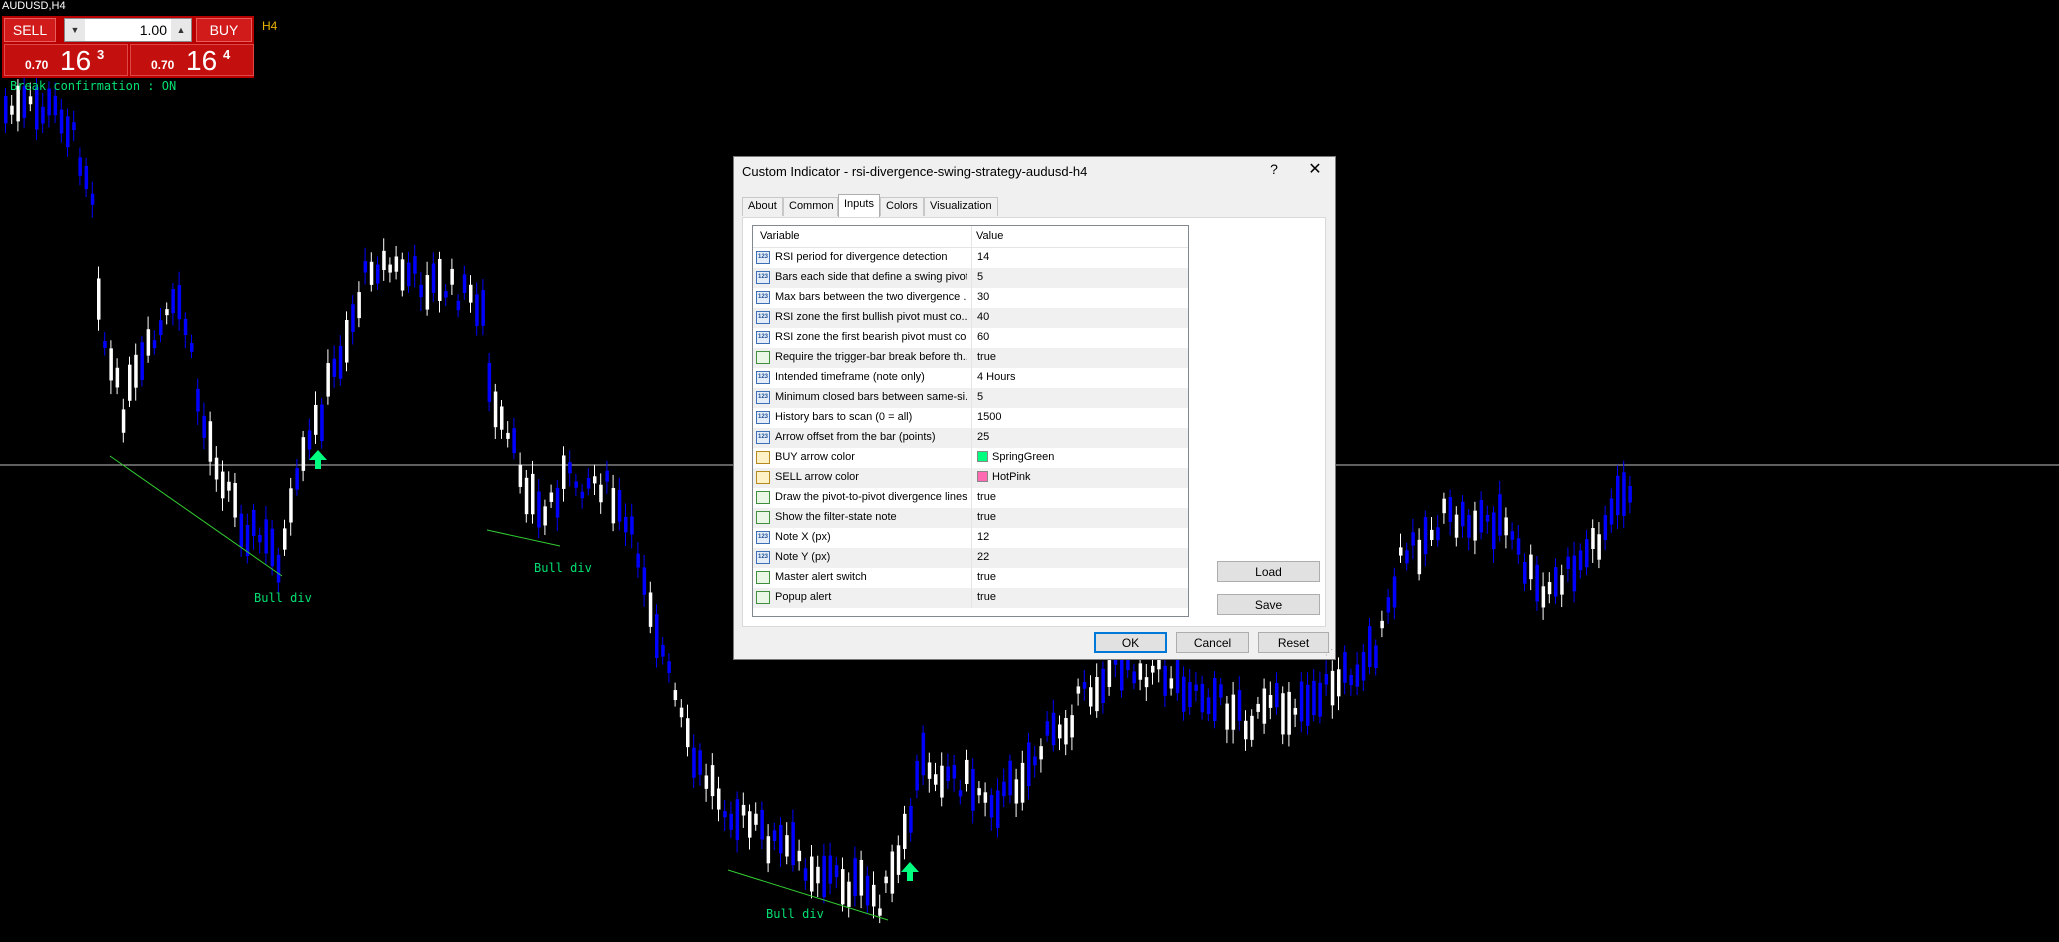 The height and width of the screenshot is (942, 2059). I want to click on resize-grip-icon: ⋰, so click(1329, 653).